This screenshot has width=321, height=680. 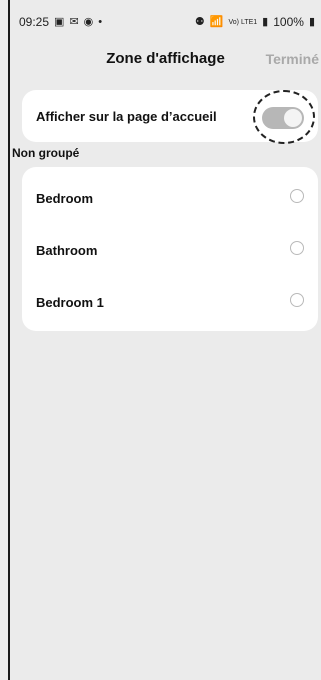 What do you see at coordinates (170, 301) in the screenshot?
I see `room-row-bedroom-1: Bedroom 1` at bounding box center [170, 301].